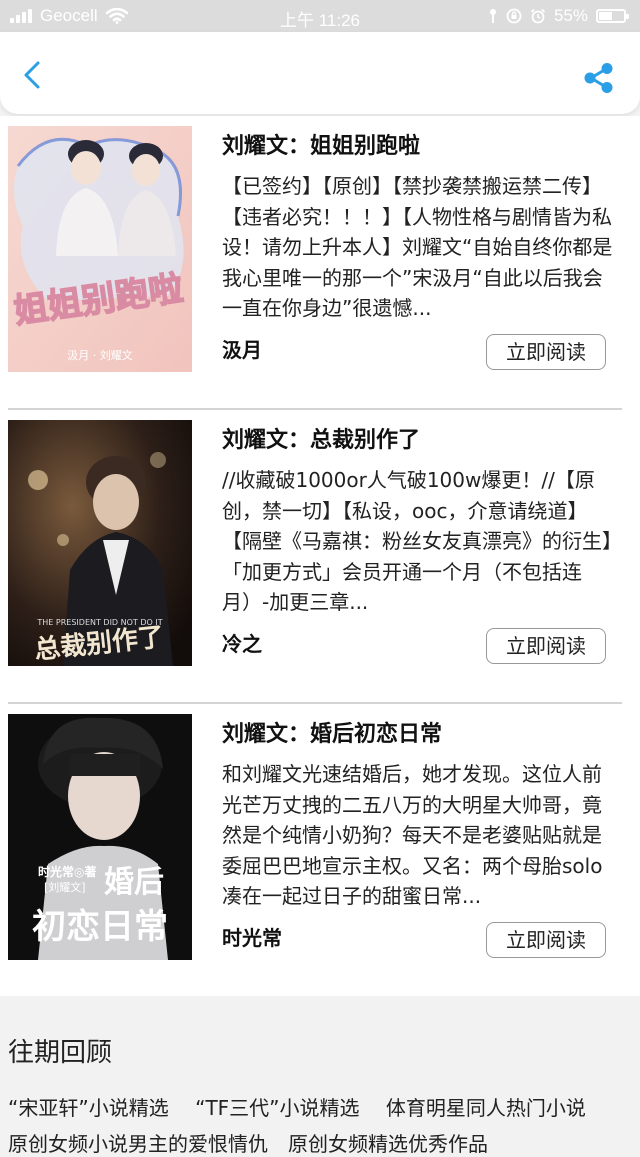 The width and height of the screenshot is (640, 1157). What do you see at coordinates (134, 882) in the screenshot?
I see `cover-title-1: 婚后` at bounding box center [134, 882].